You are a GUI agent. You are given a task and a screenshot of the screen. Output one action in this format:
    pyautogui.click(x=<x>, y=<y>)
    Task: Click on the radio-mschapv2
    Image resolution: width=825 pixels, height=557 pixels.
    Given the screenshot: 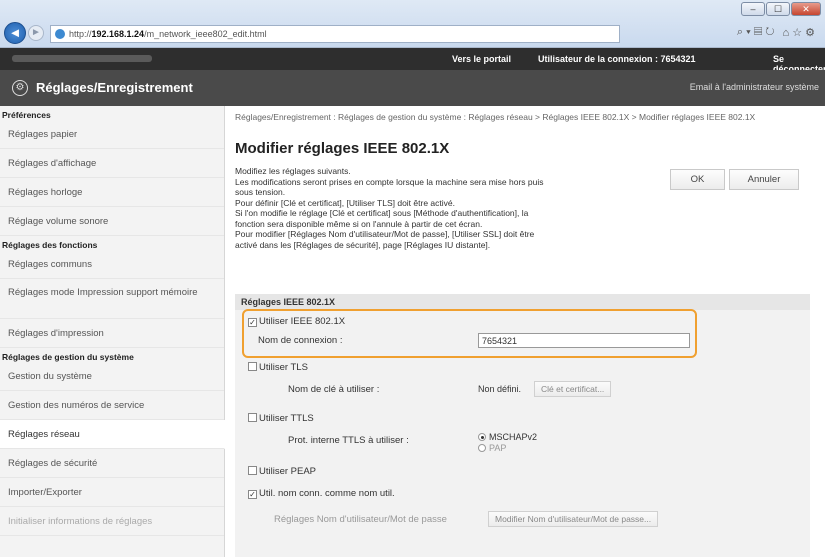 What is the action you would take?
    pyautogui.click(x=482, y=437)
    